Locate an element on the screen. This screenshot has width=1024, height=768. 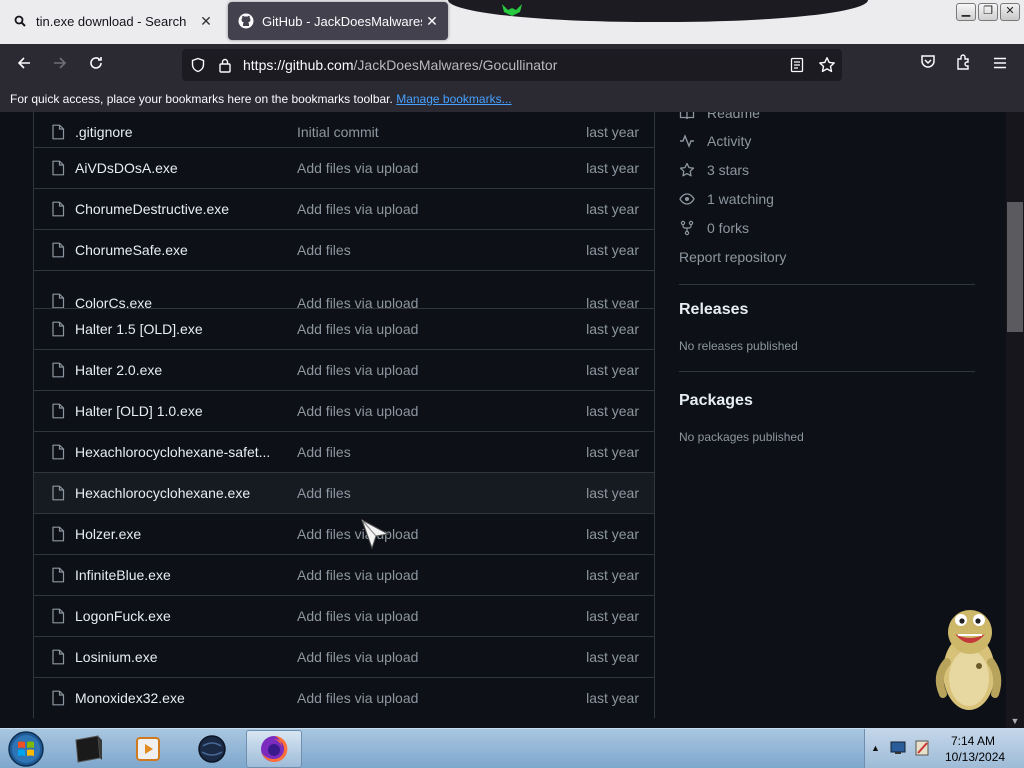
forward-button is located at coordinates (60, 65).